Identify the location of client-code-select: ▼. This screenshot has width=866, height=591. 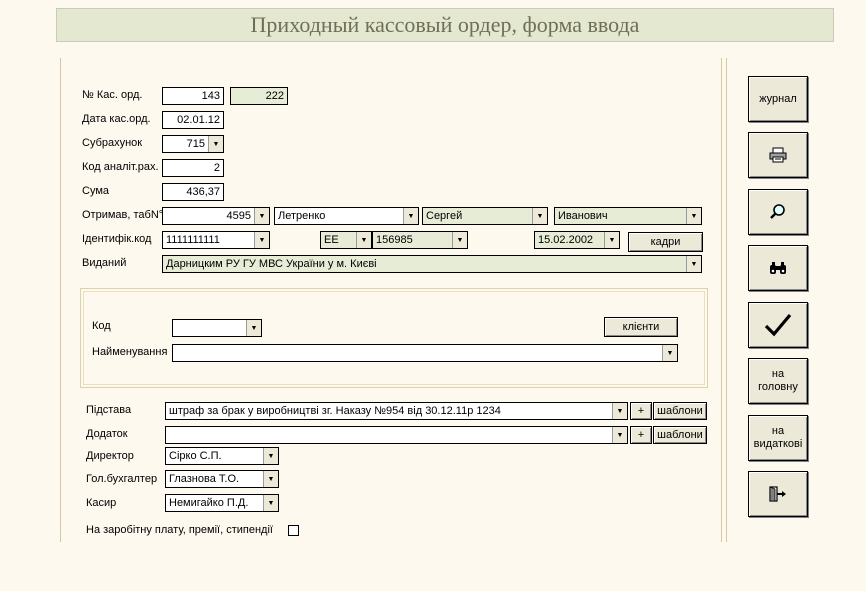
(217, 328).